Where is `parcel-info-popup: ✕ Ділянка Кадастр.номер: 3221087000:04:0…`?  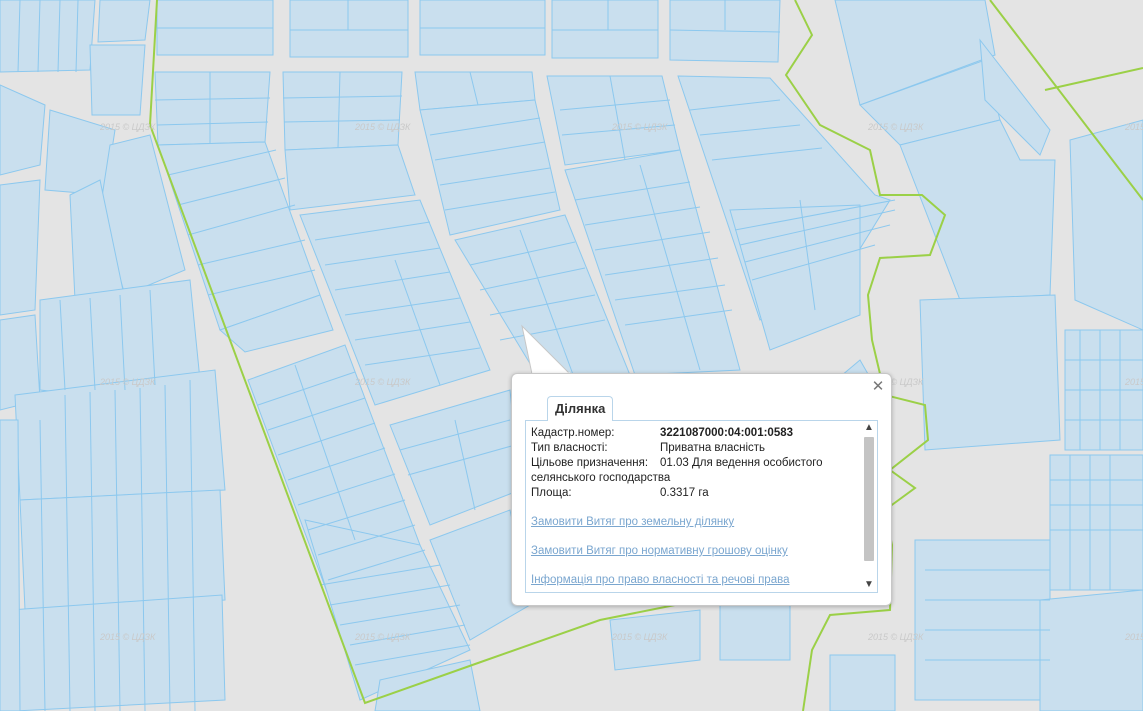 parcel-info-popup: ✕ Ділянка Кадастр.номер: 3221087000:04:0… is located at coordinates (701, 489).